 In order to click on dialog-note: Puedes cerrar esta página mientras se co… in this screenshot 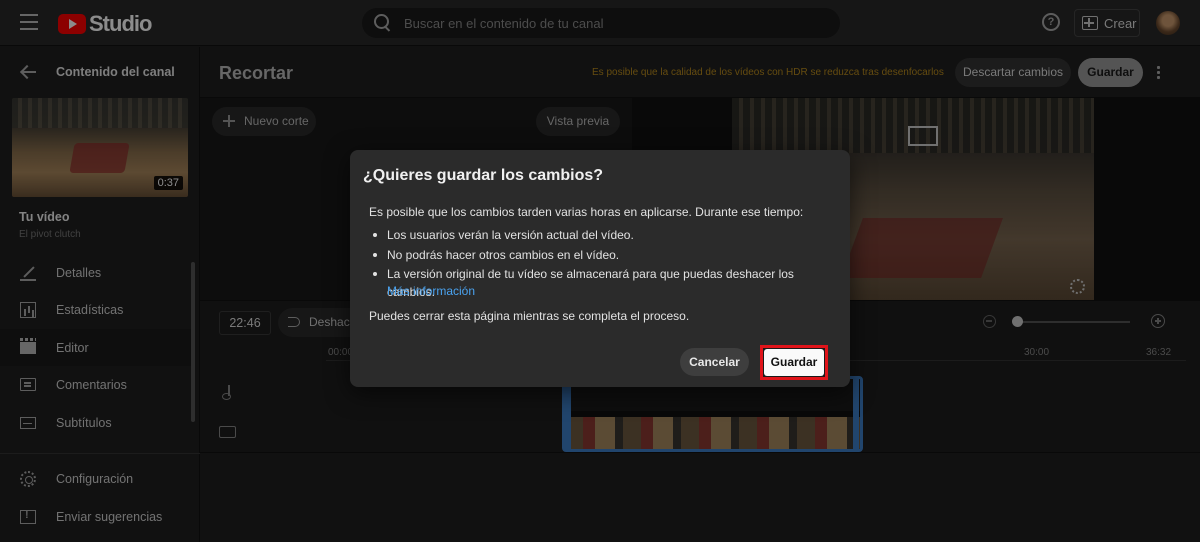, I will do `click(529, 316)`.